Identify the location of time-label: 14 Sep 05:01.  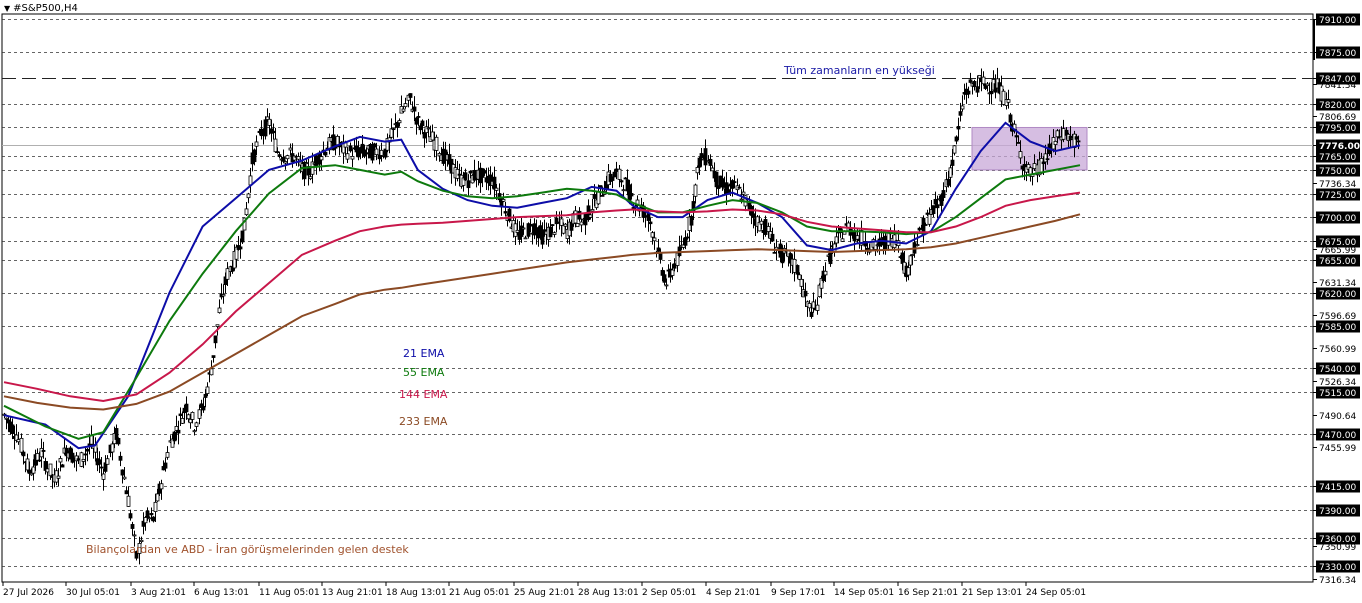
(864, 593).